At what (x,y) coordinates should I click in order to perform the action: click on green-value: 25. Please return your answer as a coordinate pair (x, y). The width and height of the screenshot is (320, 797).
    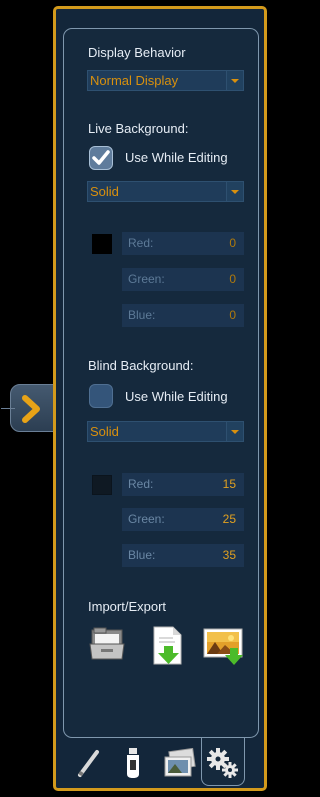
    Looking at the image, I should click on (229, 519).